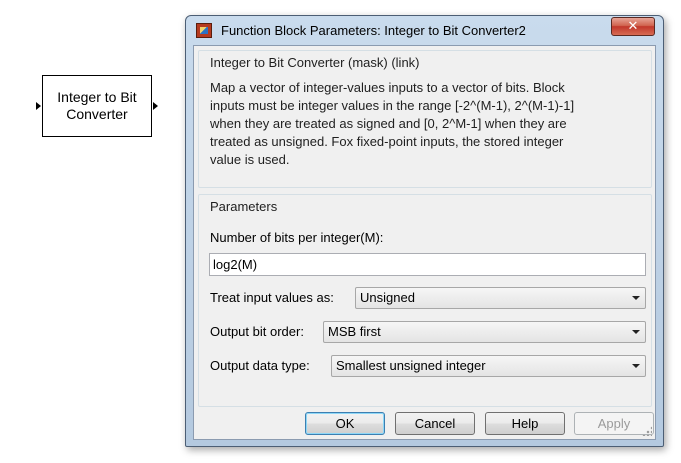  What do you see at coordinates (500, 298) in the screenshot?
I see `treat-input-select: Unsigned` at bounding box center [500, 298].